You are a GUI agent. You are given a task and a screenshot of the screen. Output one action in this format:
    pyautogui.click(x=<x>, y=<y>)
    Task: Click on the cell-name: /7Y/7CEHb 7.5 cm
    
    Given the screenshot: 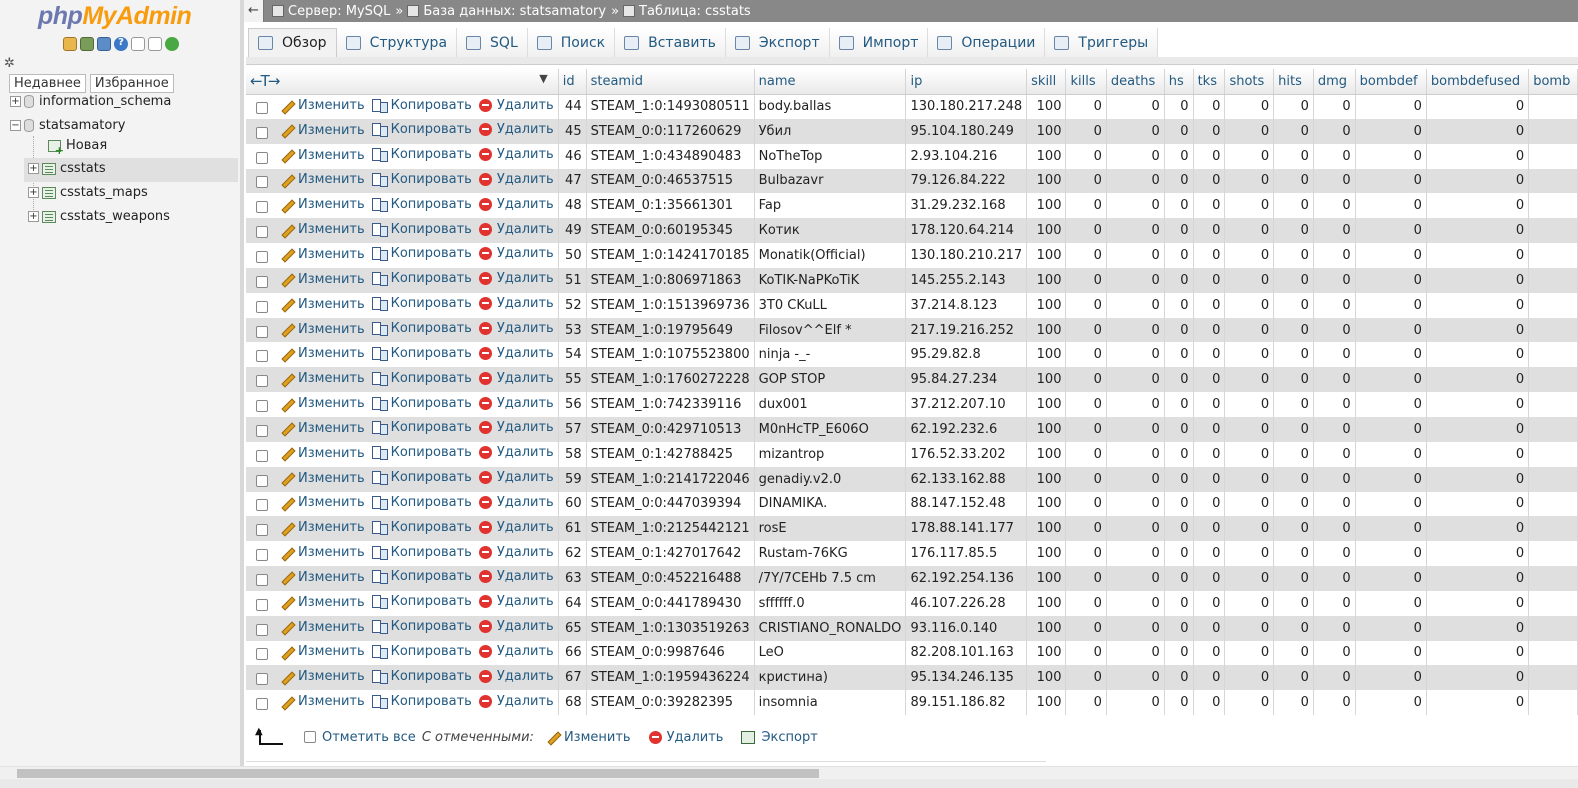 What is the action you would take?
    pyautogui.click(x=830, y=578)
    